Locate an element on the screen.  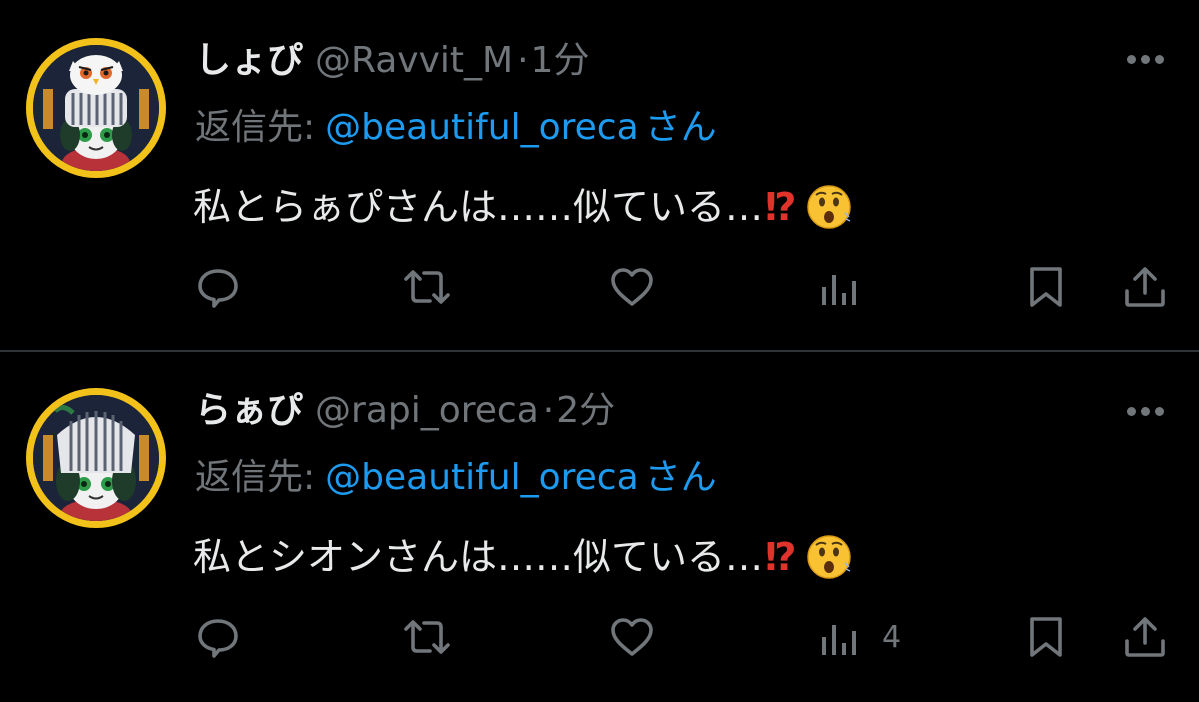
tweet-actions: 4 is located at coordinates (599, 637).